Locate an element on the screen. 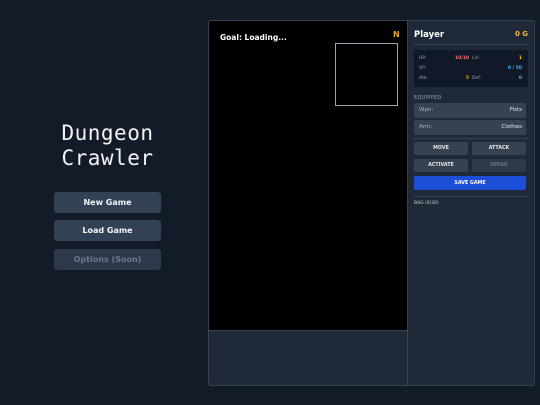  minimap is located at coordinates (366, 74).